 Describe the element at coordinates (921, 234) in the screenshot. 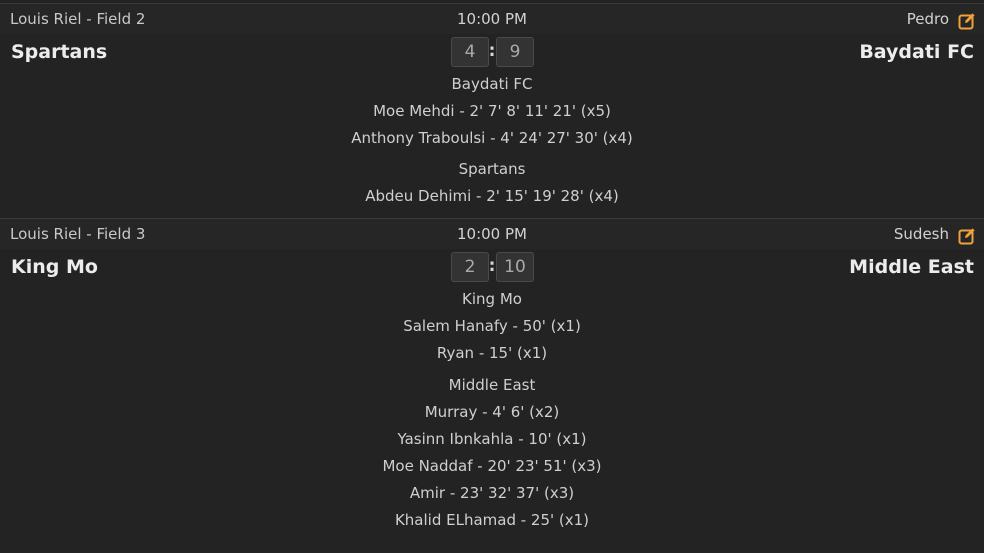

I see `referee-name: Sudesh` at that location.